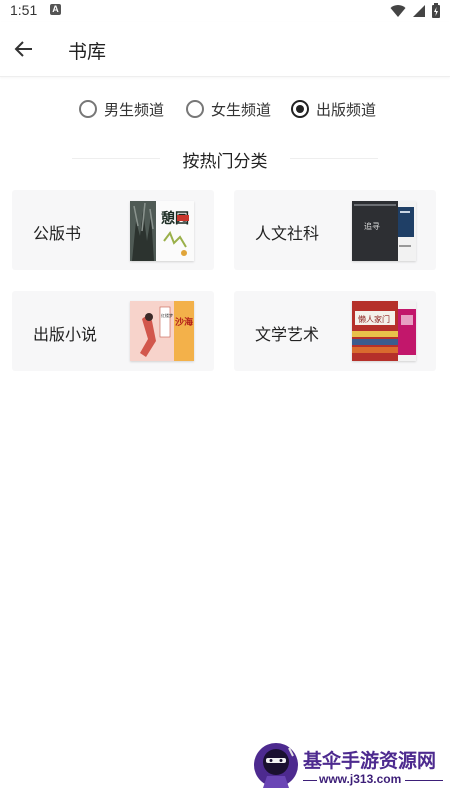 This screenshot has height=800, width=450. I want to click on category-label: 人文社科, so click(287, 233).